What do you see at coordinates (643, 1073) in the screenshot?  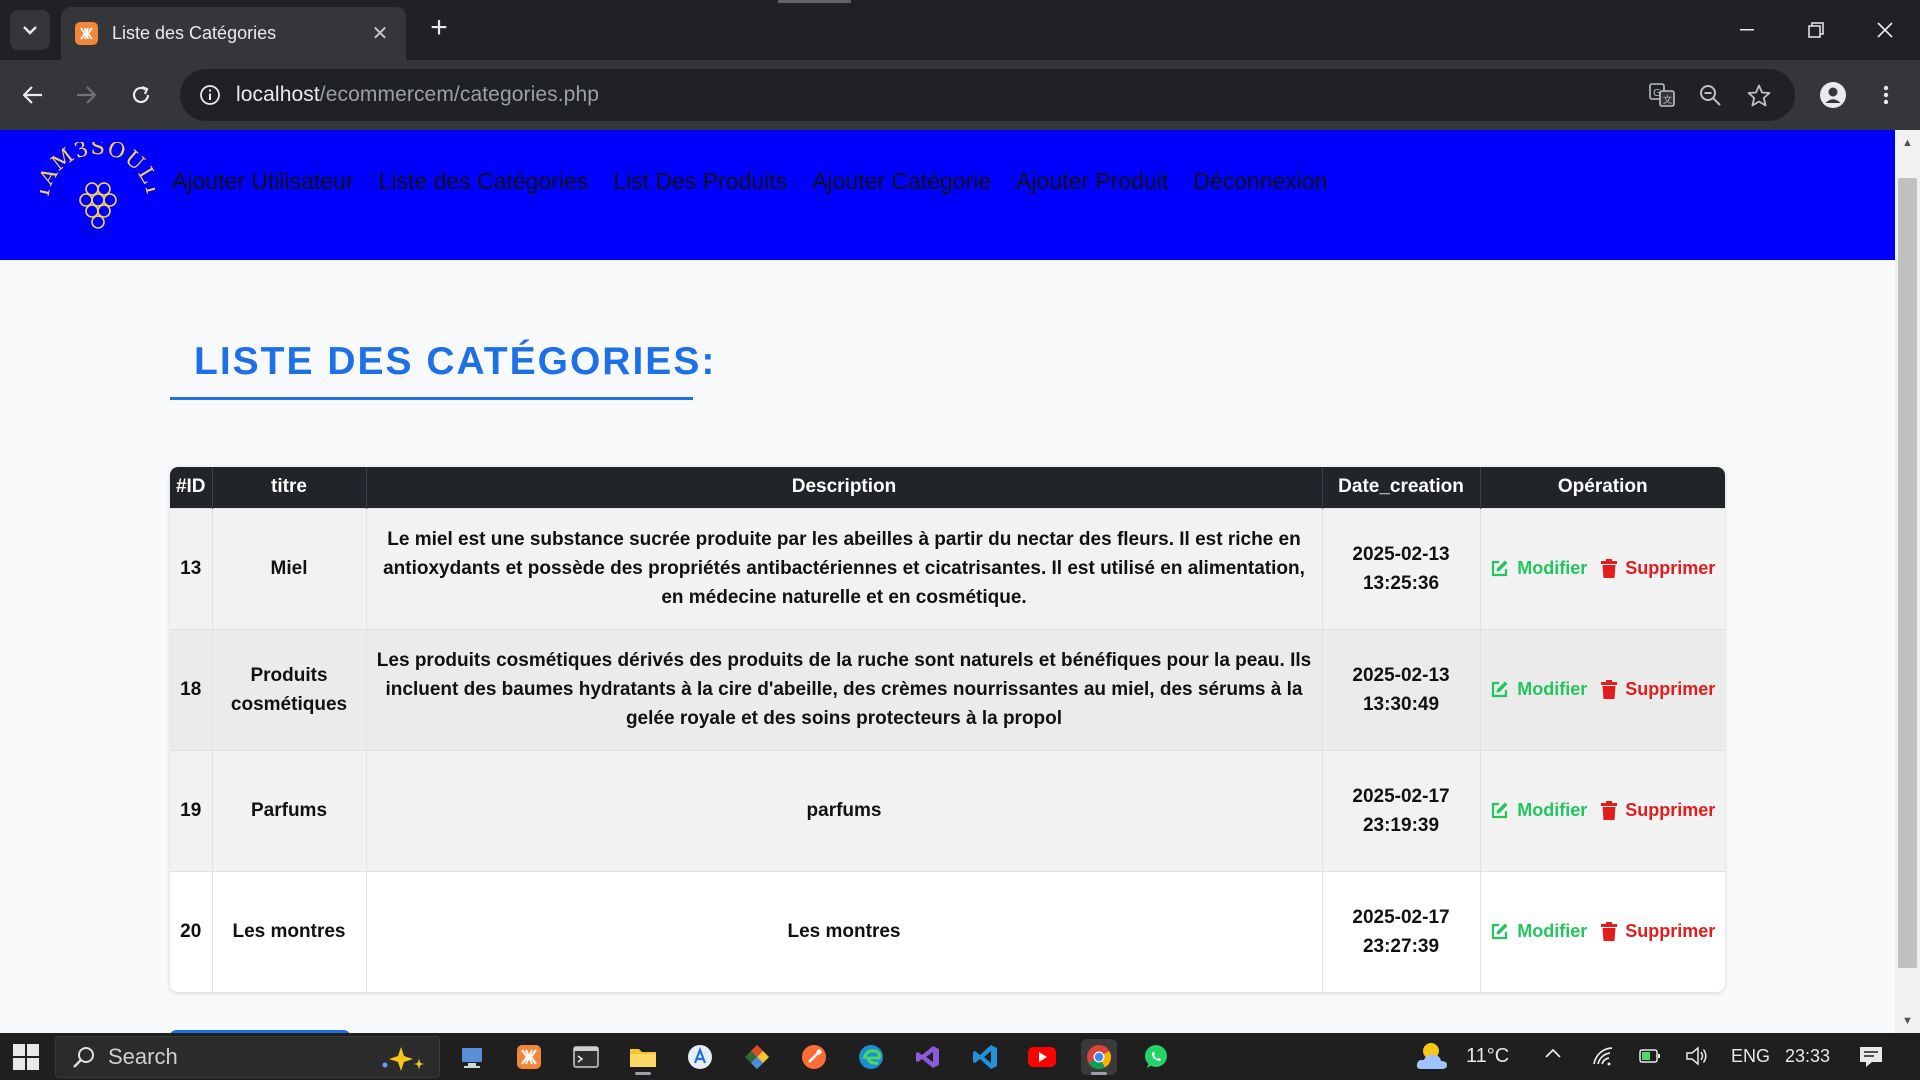 I see `app-running-indicator` at bounding box center [643, 1073].